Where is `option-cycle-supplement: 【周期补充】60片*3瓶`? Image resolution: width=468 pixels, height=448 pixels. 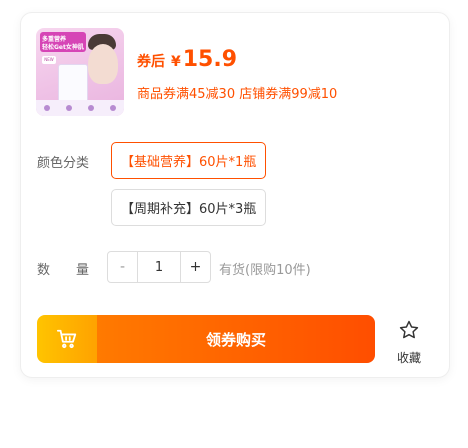 option-cycle-supplement: 【周期补充】60片*3瓶 is located at coordinates (189, 207).